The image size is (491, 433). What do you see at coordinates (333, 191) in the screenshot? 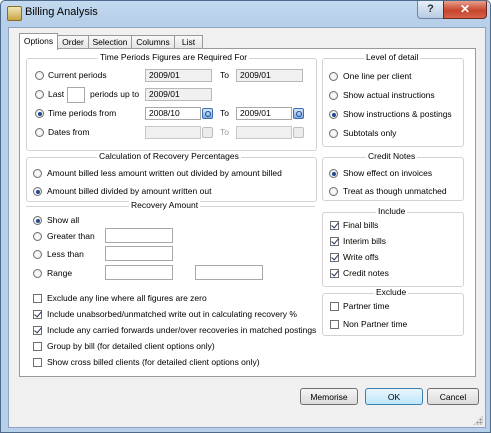
I see `treat-as-unmatched-radio` at bounding box center [333, 191].